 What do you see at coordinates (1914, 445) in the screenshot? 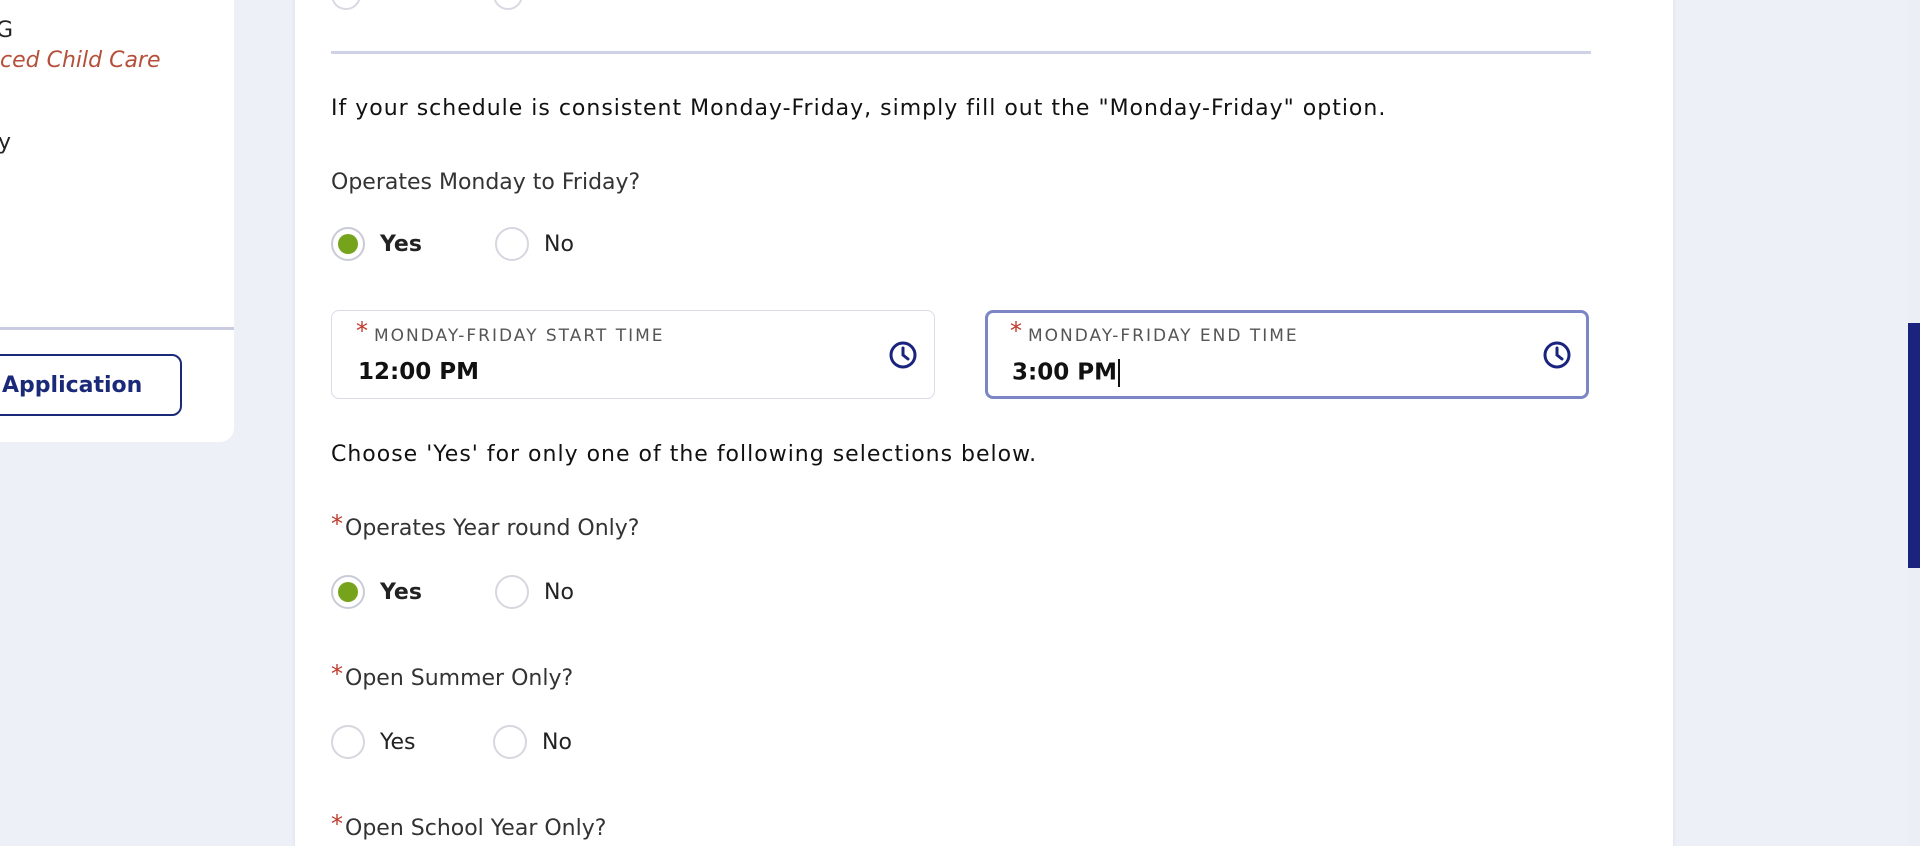
I see `scrollbar-thumb` at bounding box center [1914, 445].